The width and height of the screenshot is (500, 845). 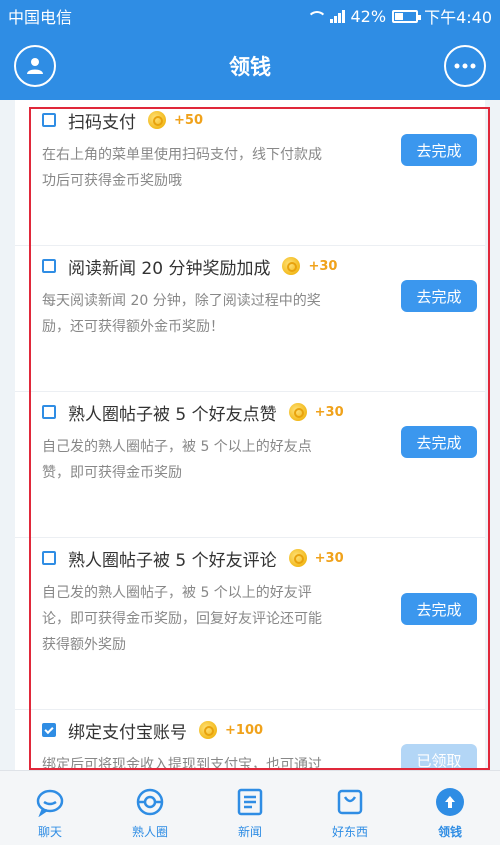 I want to click on task-reward: +50, so click(x=188, y=120).